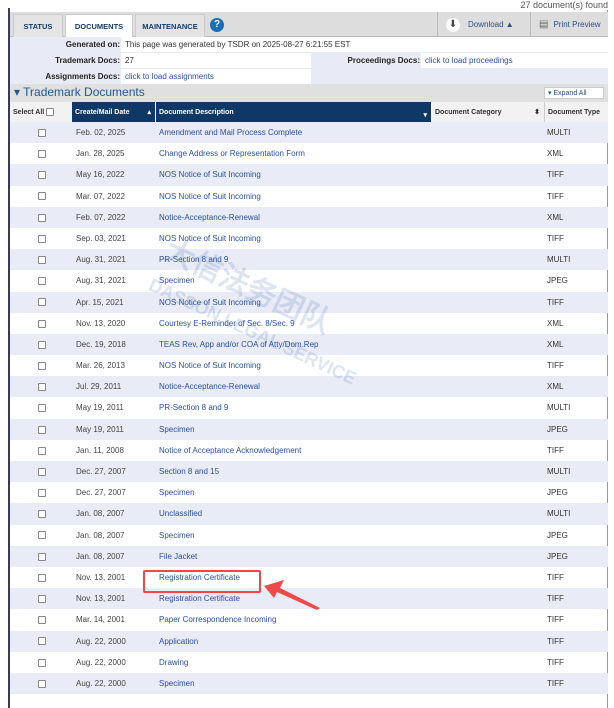  What do you see at coordinates (491, 24) in the screenshot?
I see `download-label: Download ▲` at bounding box center [491, 24].